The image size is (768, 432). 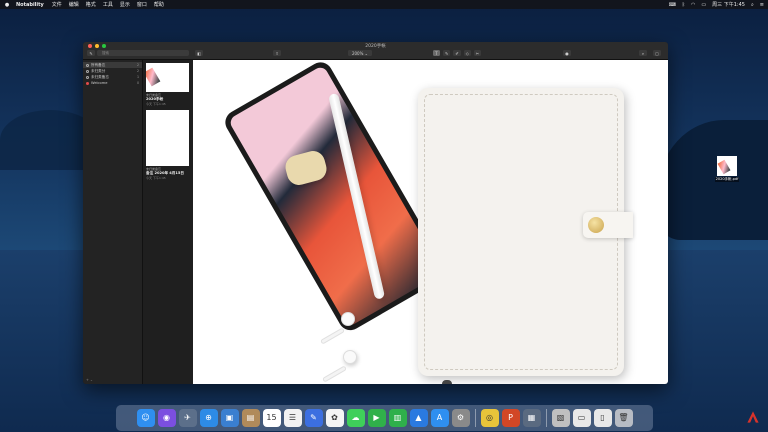 I want to click on menu-help: 帮助, so click(x=159, y=4).